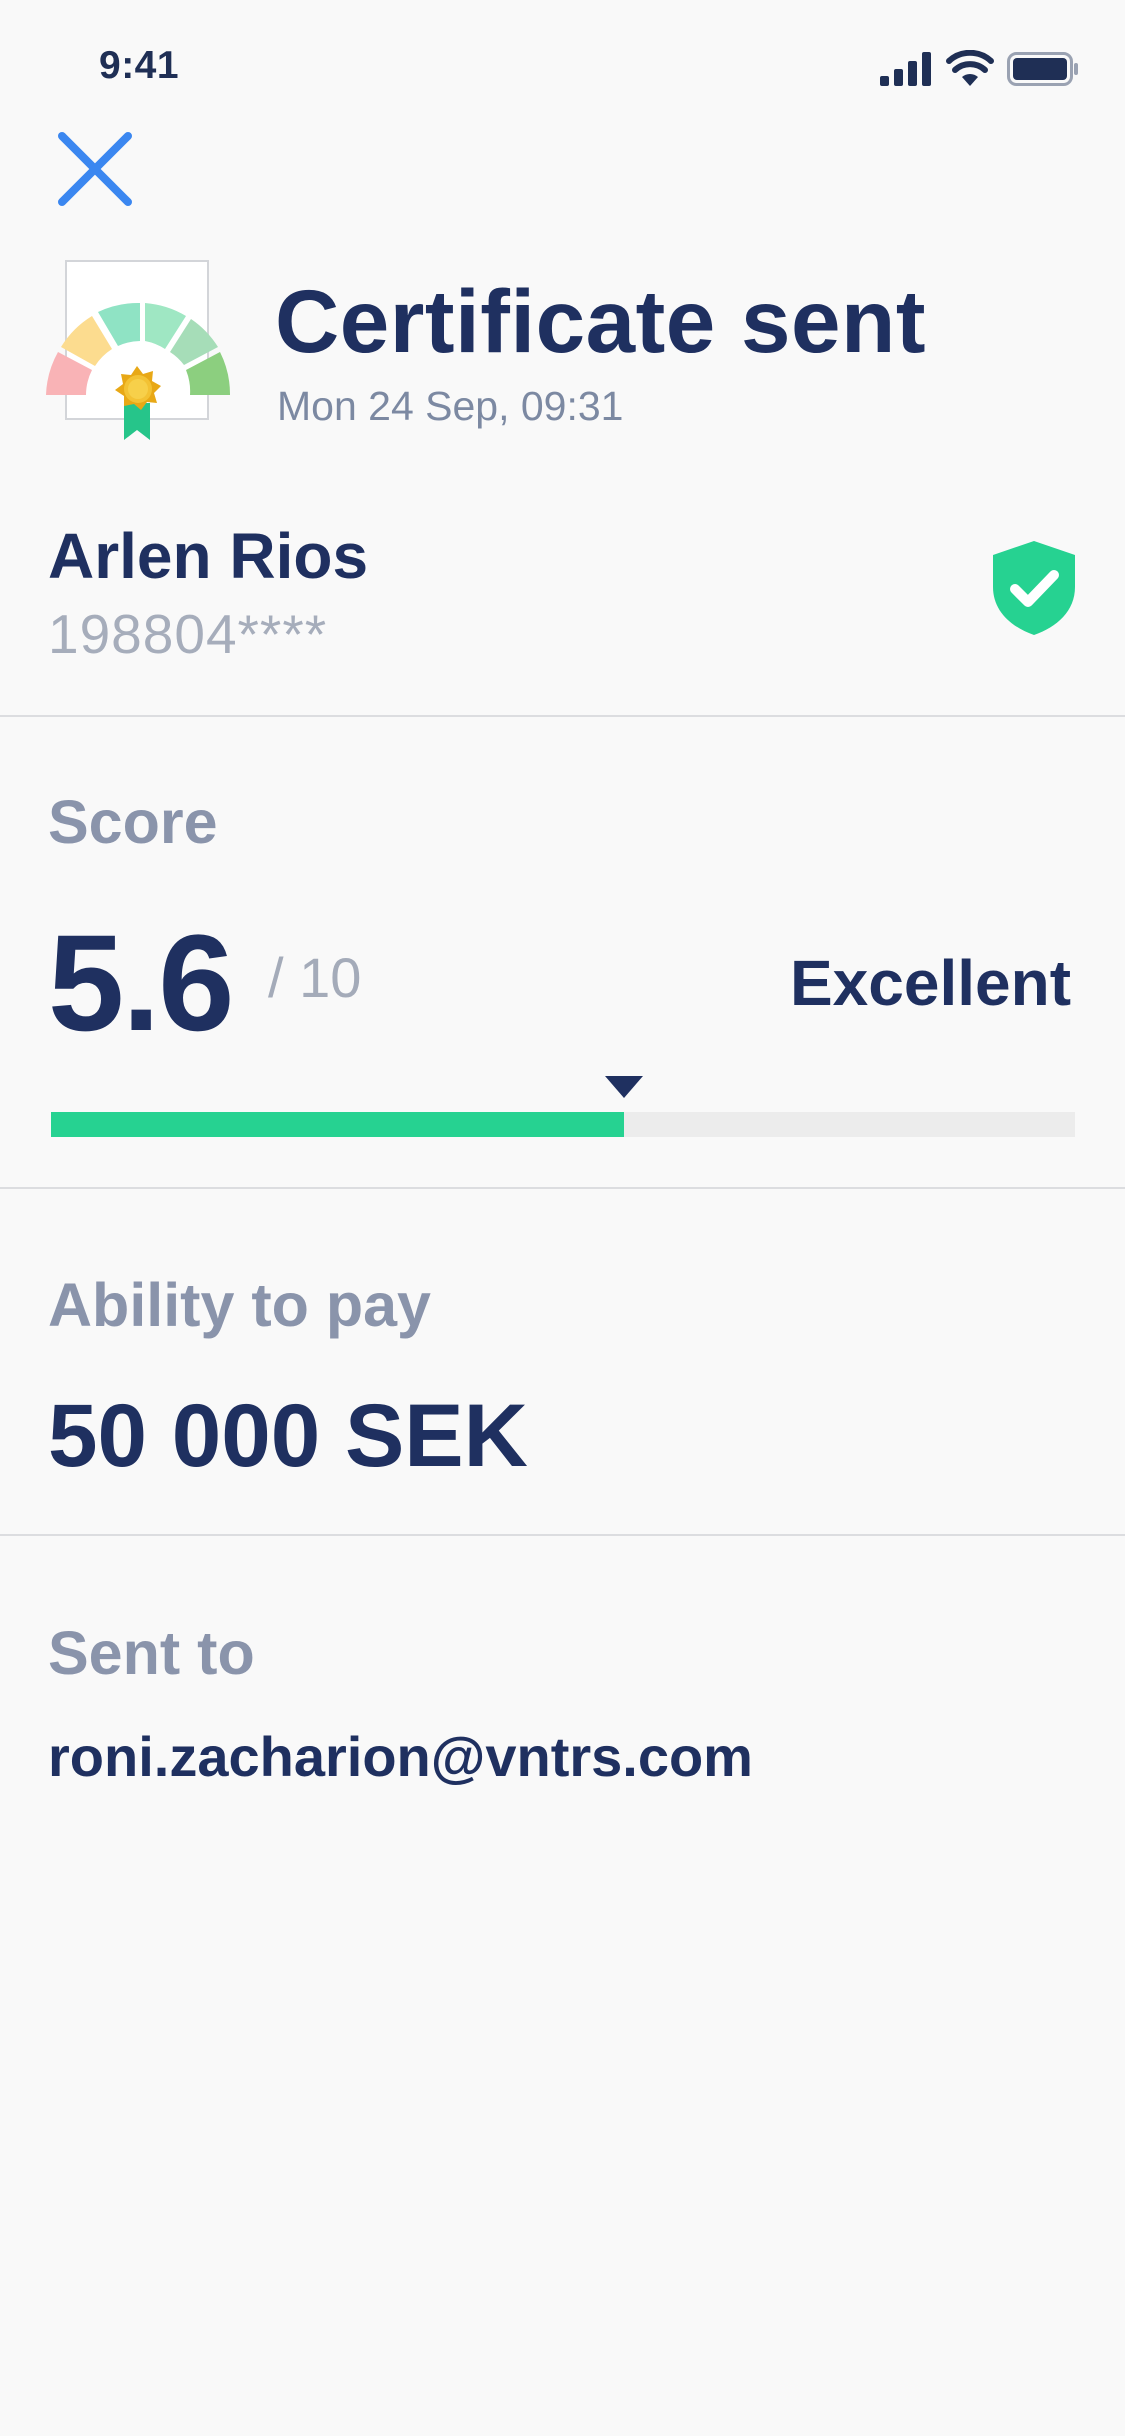 This screenshot has height=2436, width=1125. What do you see at coordinates (315, 977) in the screenshot?
I see `score-max: / 10` at bounding box center [315, 977].